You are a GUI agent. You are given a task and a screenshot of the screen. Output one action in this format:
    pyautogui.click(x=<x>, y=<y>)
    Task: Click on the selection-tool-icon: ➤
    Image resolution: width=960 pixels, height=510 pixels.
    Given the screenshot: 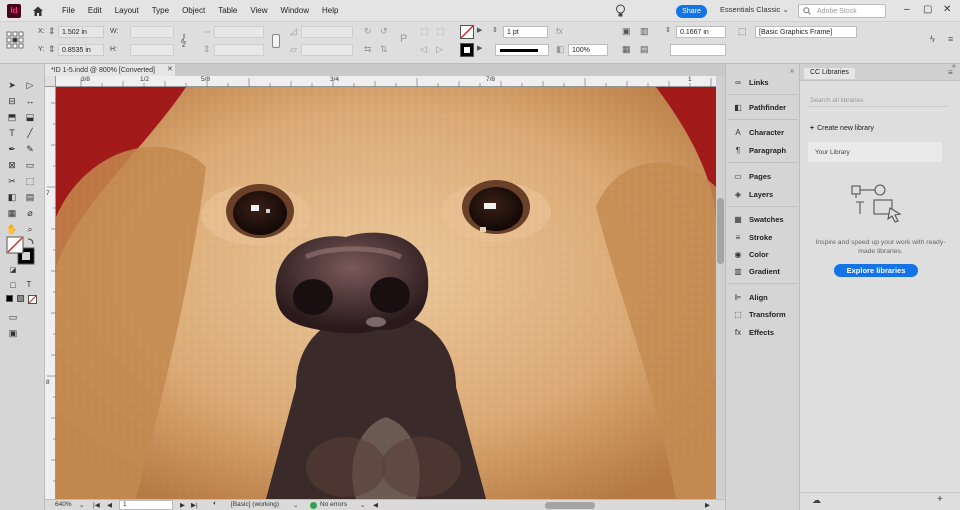 What is the action you would take?
    pyautogui.click(x=12, y=85)
    